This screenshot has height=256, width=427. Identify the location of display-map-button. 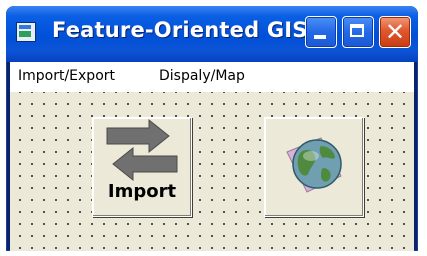
(314, 167).